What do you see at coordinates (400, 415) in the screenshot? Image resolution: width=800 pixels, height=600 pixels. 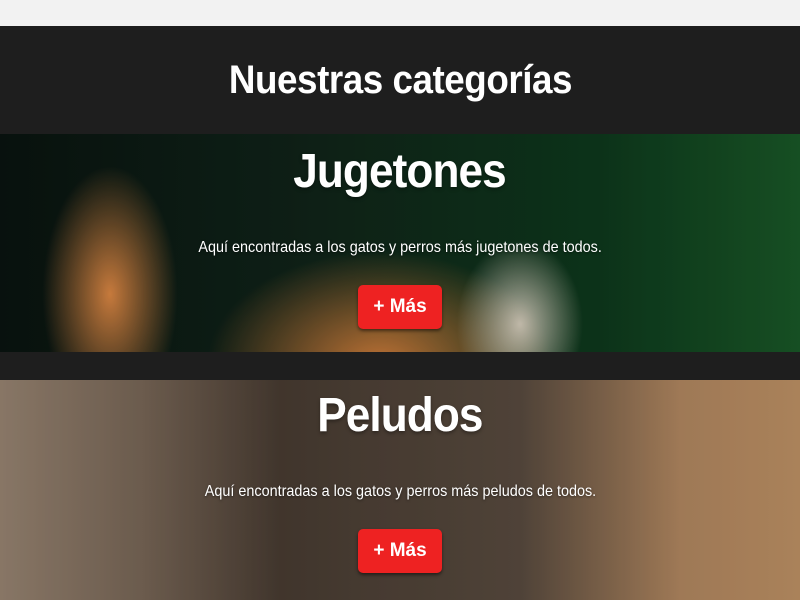 I see `category-title: Peludos` at bounding box center [400, 415].